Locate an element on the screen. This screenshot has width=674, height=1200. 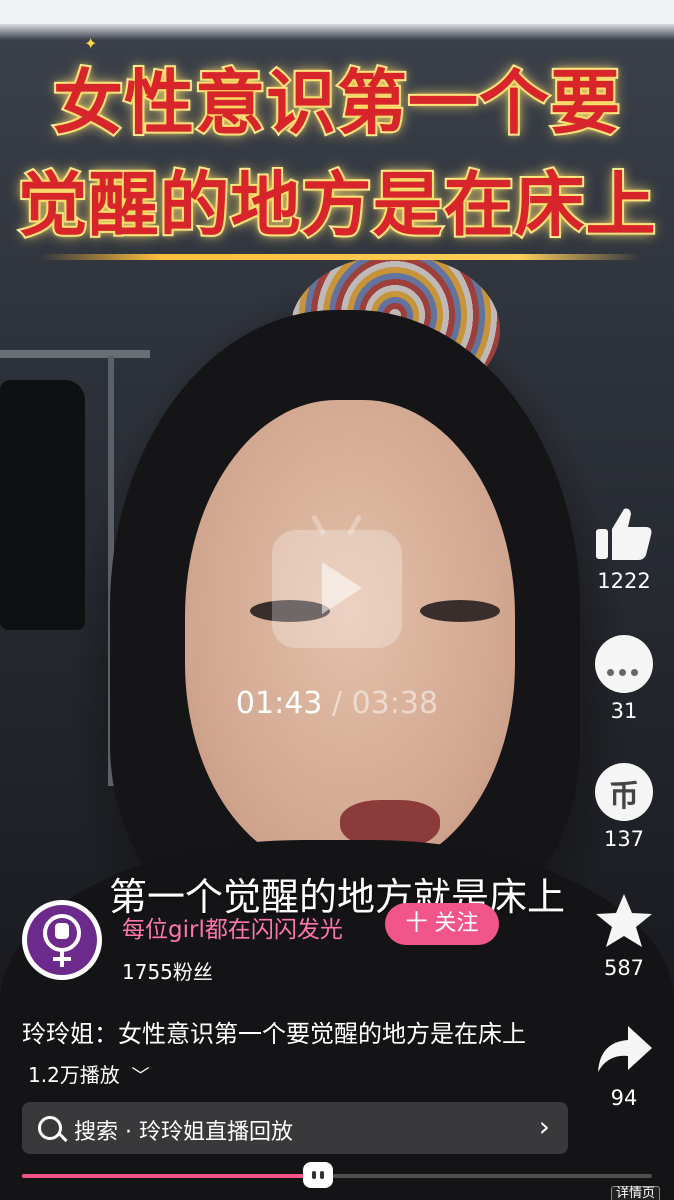
top-strip is located at coordinates (337, 12).